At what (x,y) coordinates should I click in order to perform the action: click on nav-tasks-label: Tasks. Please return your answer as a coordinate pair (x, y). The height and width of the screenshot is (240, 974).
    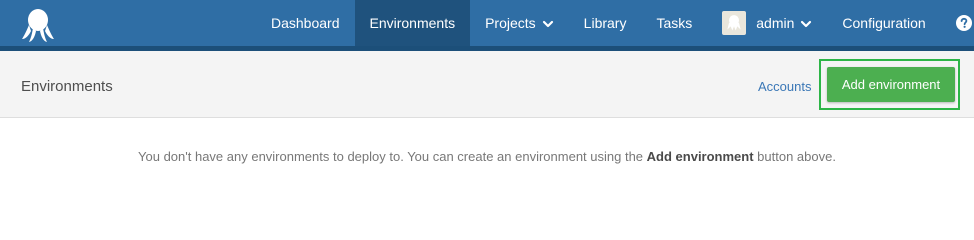
    Looking at the image, I should click on (674, 23).